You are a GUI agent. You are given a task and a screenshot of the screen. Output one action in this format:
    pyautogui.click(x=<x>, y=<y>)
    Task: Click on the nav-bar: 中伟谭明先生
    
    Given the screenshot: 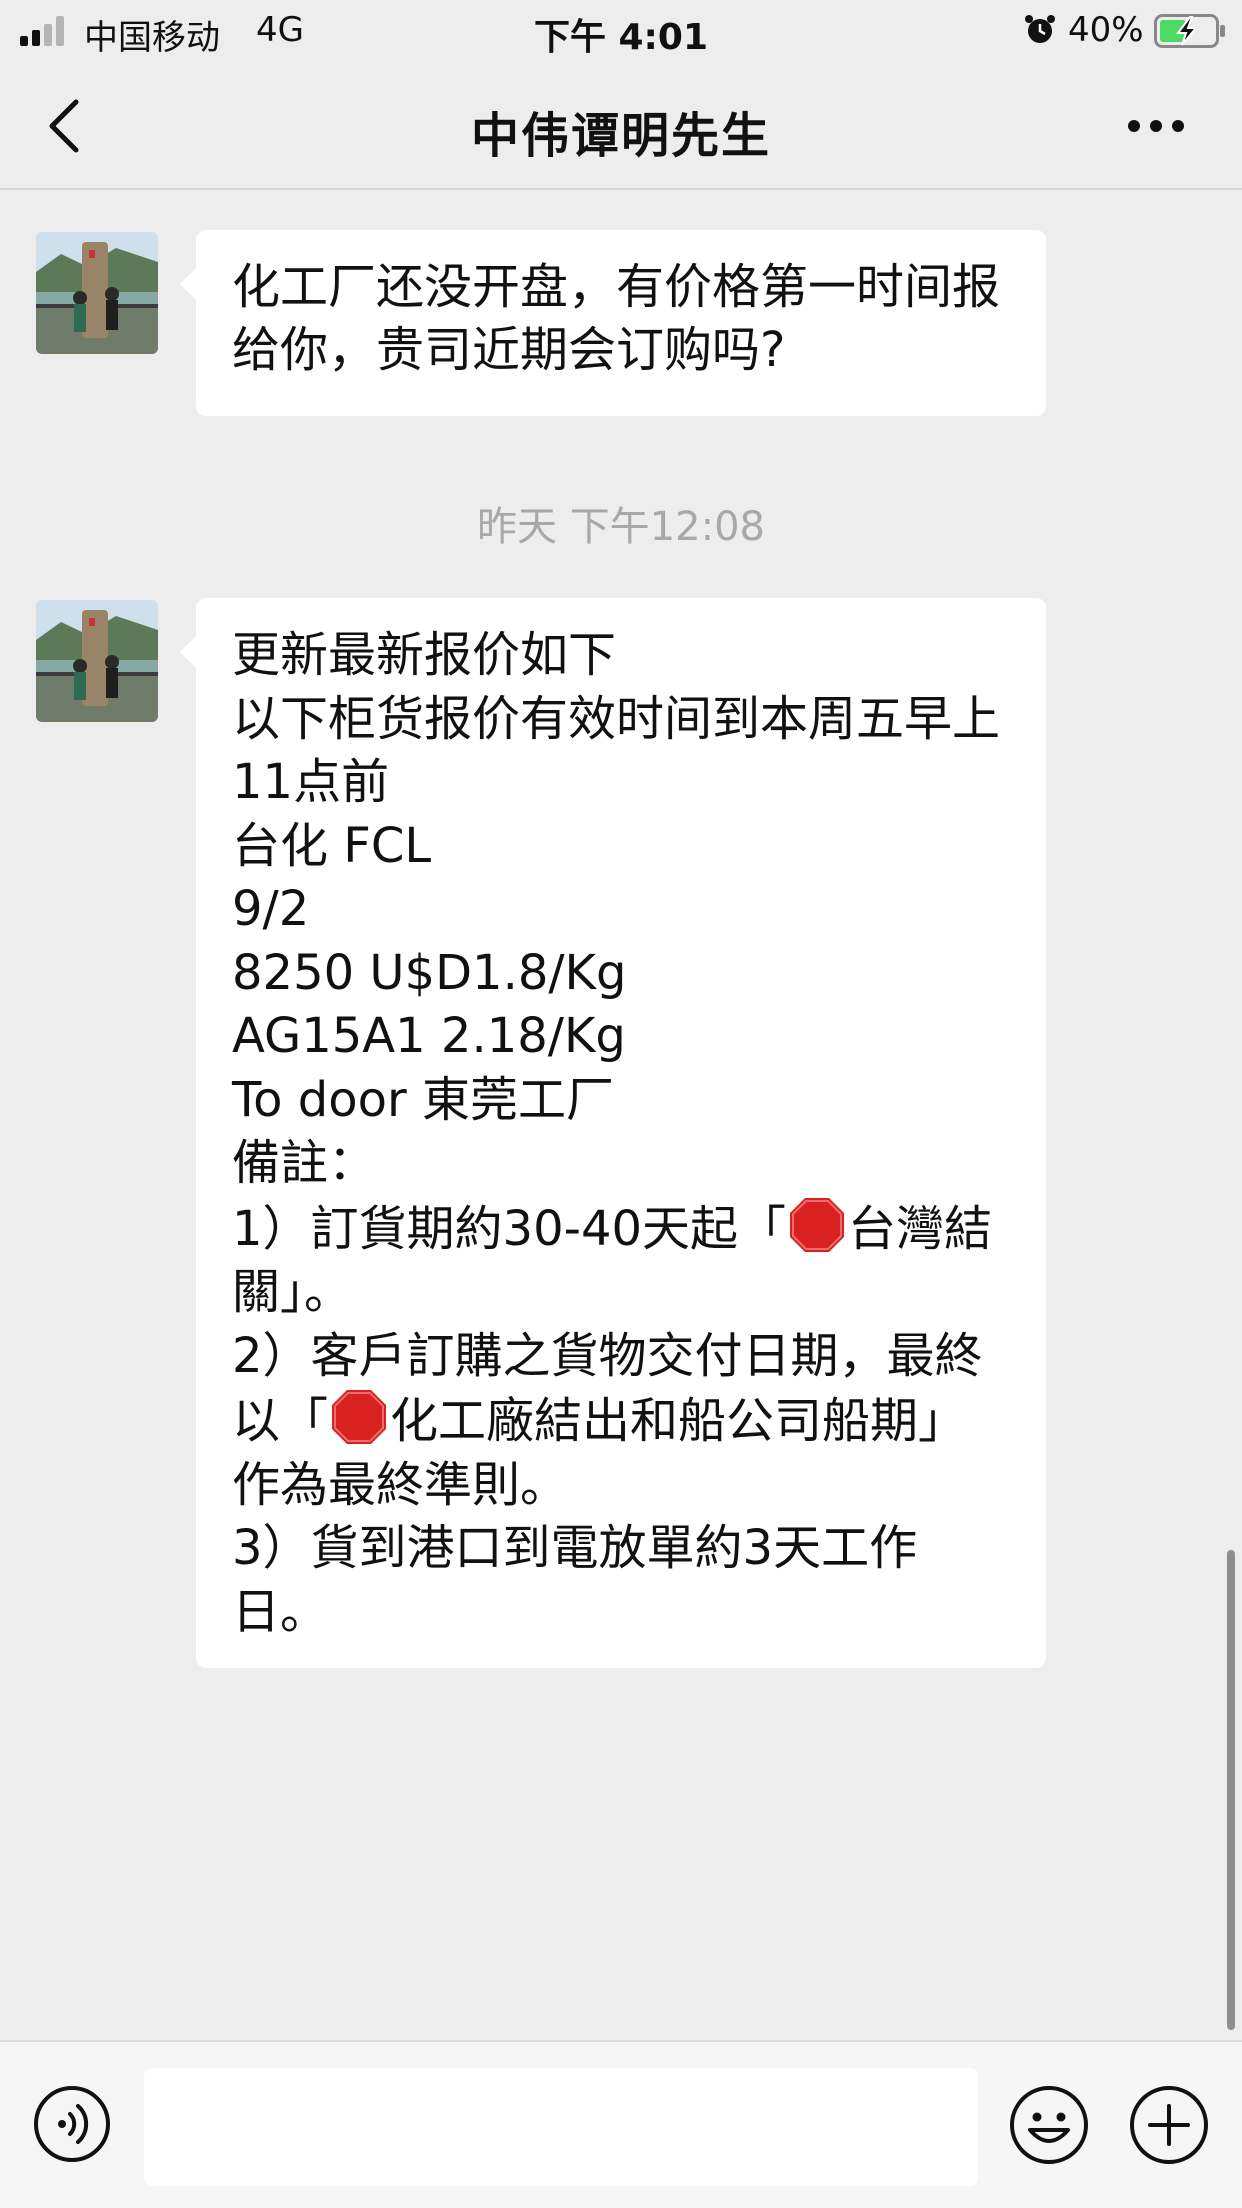 What is the action you would take?
    pyautogui.click(x=621, y=126)
    